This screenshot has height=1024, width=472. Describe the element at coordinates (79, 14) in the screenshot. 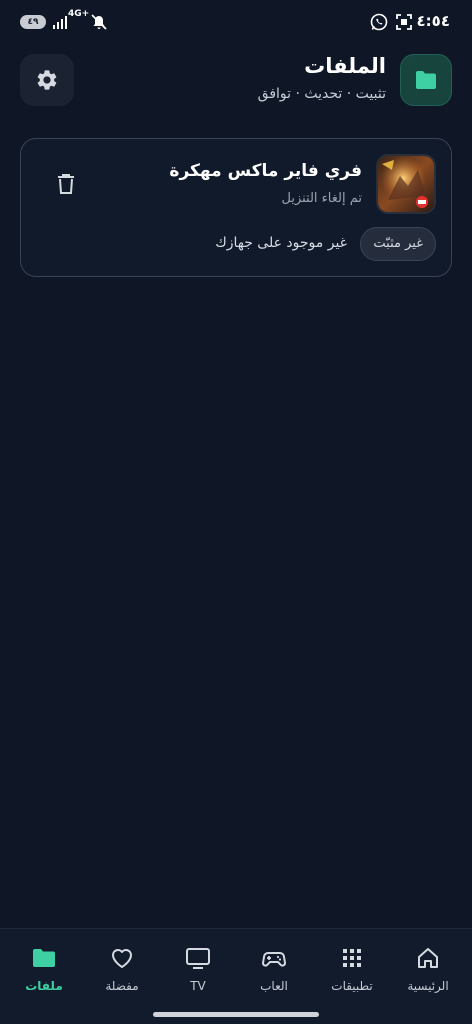

I see `network-type: 4G+` at that location.